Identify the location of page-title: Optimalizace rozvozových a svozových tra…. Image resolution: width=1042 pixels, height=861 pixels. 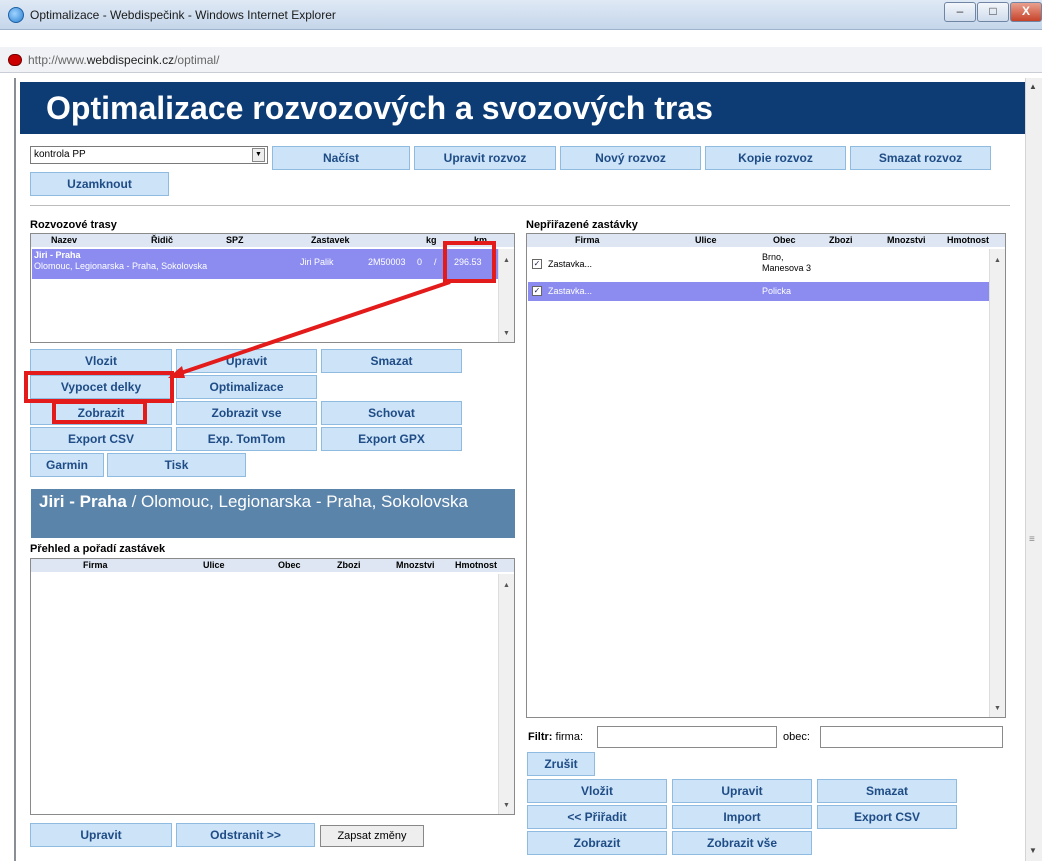
(522, 108).